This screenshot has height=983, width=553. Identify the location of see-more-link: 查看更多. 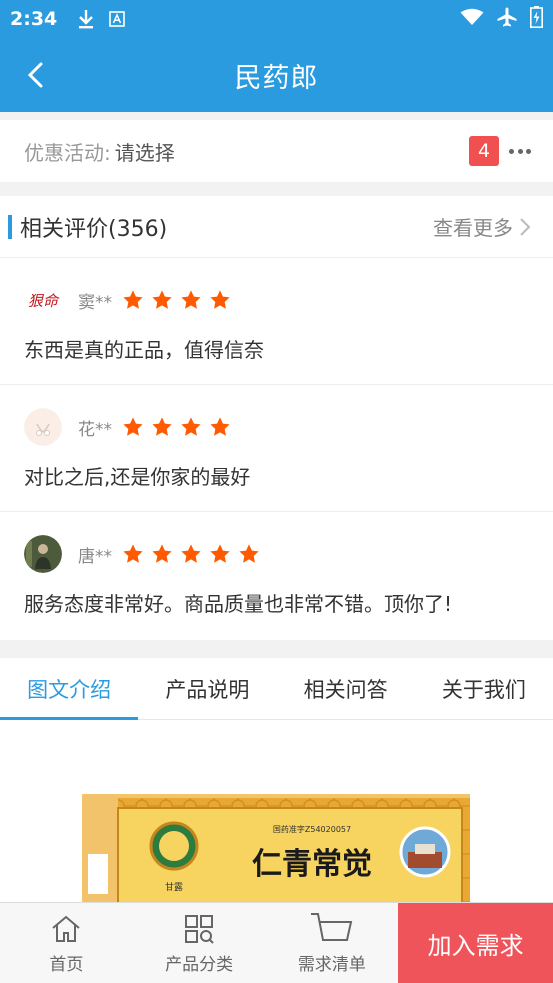
(482, 226).